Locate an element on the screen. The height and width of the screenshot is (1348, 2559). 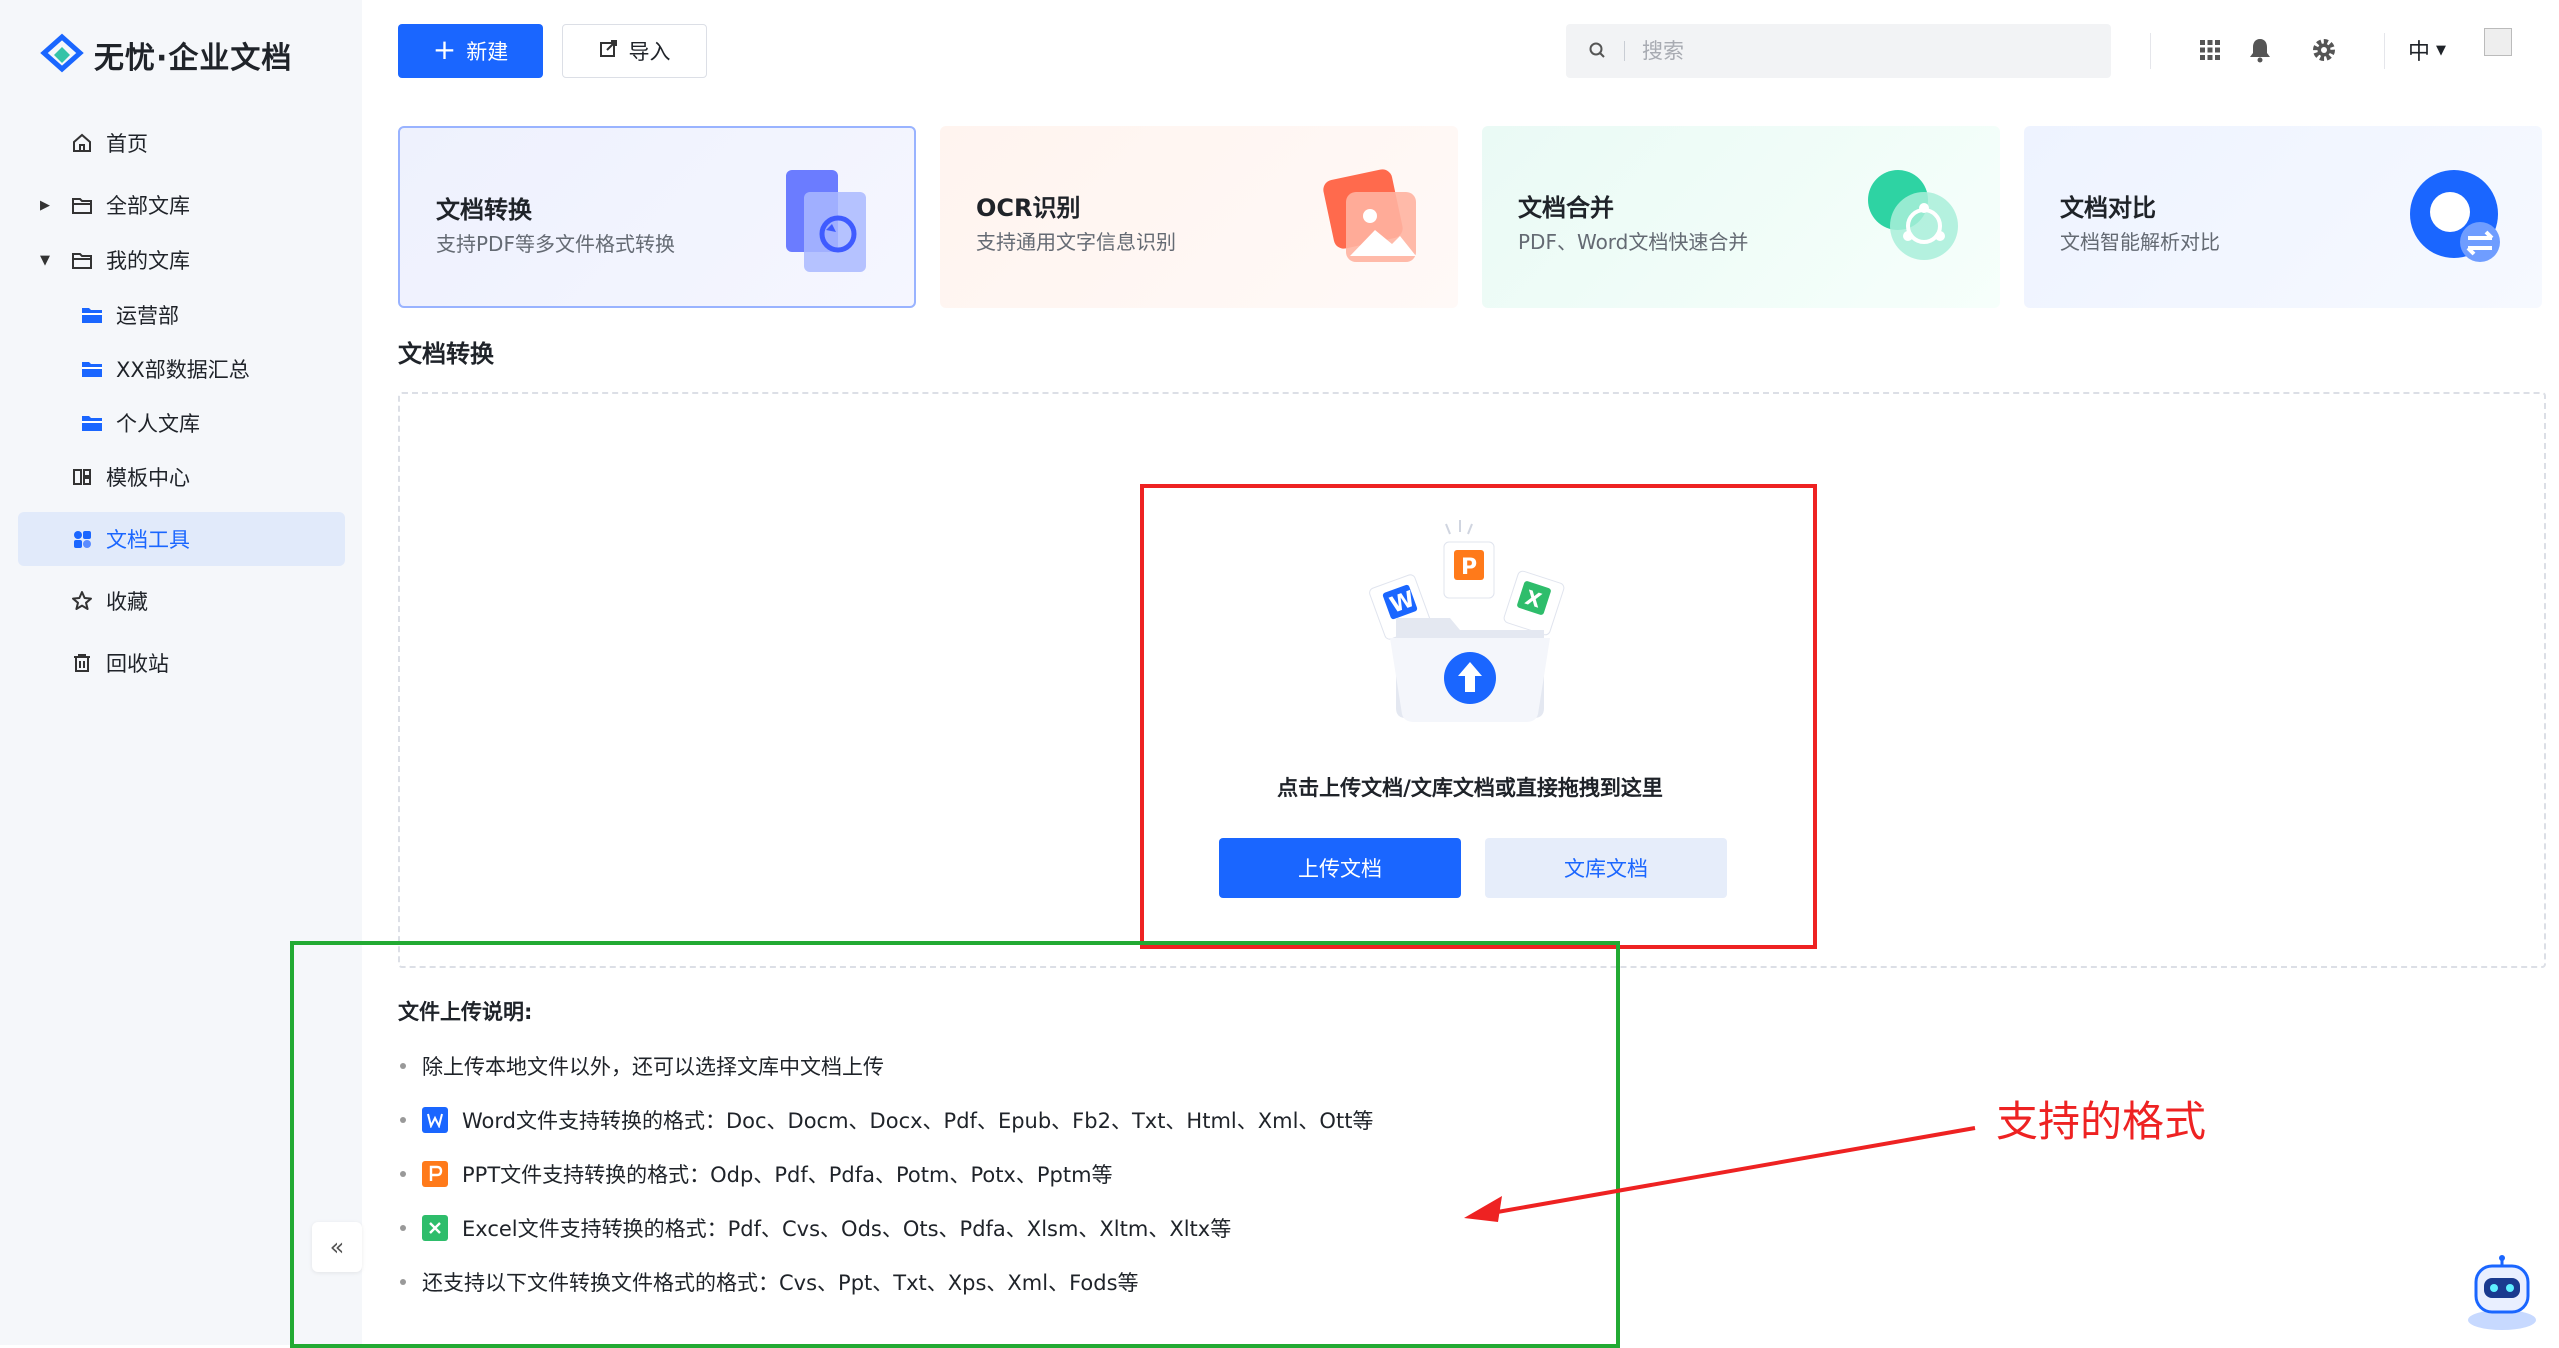
language-label: 中 is located at coordinates (2419, 52).